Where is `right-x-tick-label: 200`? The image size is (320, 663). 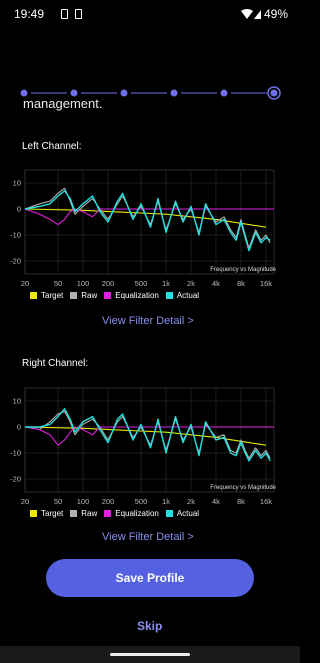
right-x-tick-label: 200 is located at coordinates (108, 501).